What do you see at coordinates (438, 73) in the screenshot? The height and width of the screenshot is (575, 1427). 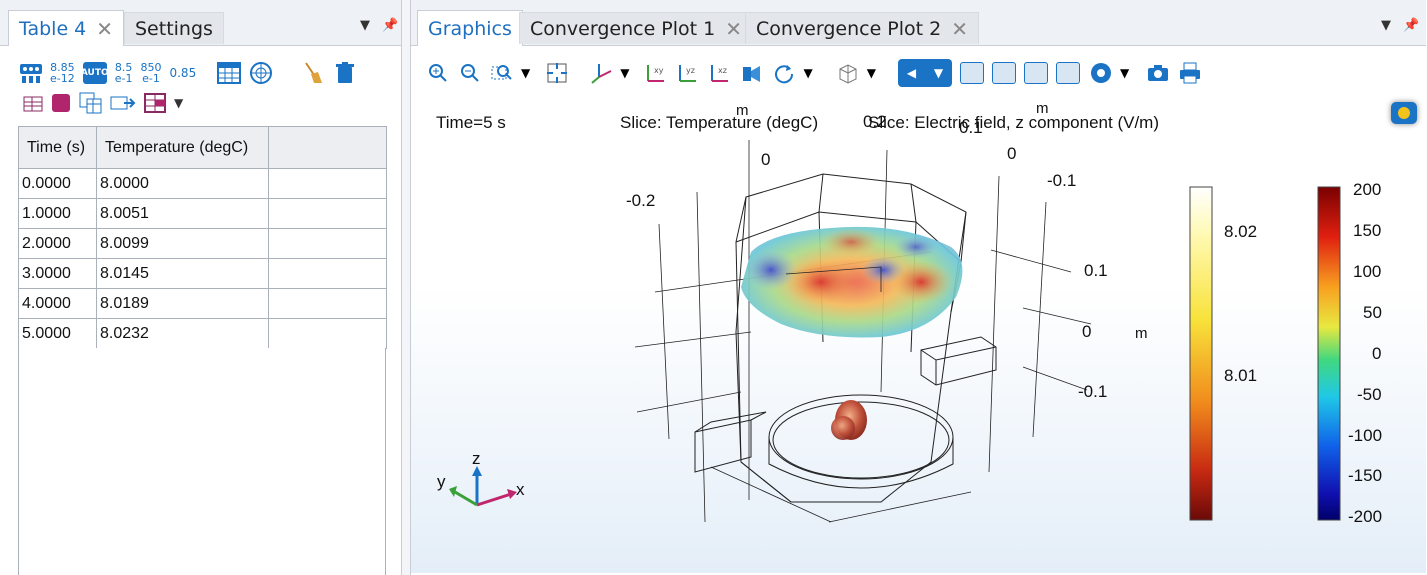 I see `zoom-in-icon` at bounding box center [438, 73].